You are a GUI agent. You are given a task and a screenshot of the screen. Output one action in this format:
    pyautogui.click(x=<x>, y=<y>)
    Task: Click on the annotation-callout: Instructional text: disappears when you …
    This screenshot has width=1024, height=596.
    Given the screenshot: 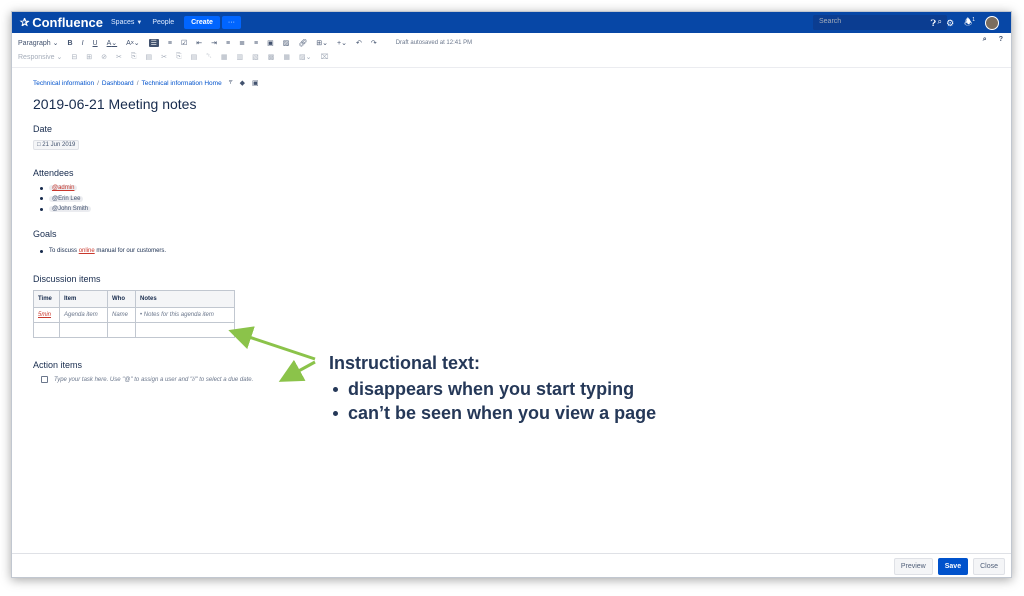 What is the action you would take?
    pyautogui.click(x=492, y=390)
    